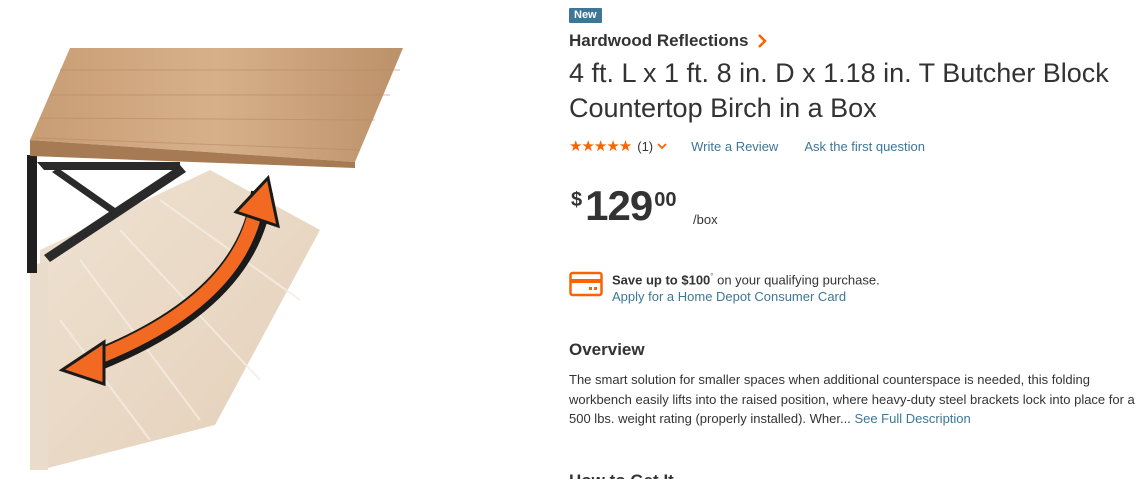  Describe the element at coordinates (746, 296) in the screenshot. I see `apply-card-link: Apply for a Home Depot Consumer Card` at that location.